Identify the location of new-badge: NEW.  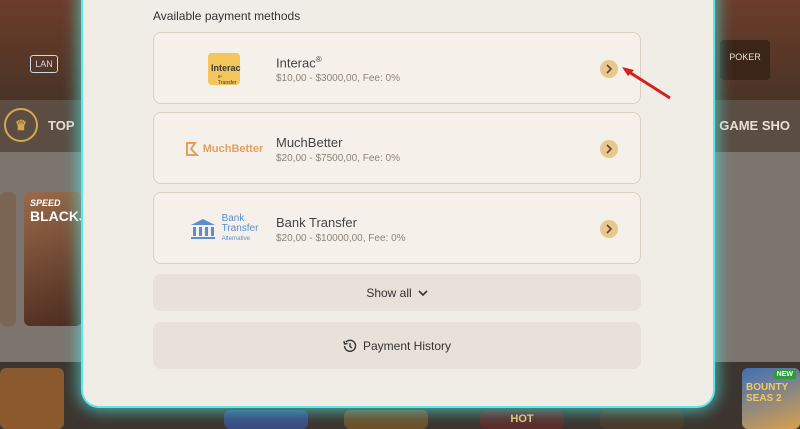
(784, 374).